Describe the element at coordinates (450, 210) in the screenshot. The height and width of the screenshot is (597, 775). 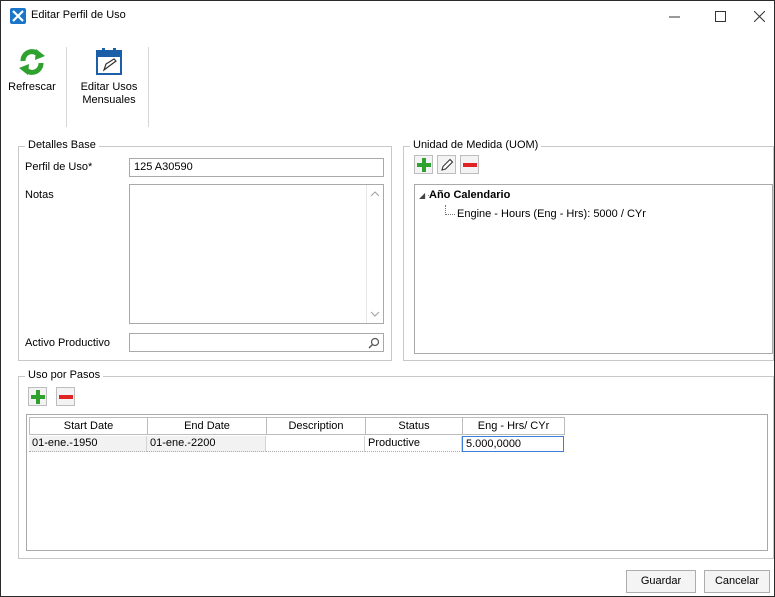
I see `tree-connector` at that location.